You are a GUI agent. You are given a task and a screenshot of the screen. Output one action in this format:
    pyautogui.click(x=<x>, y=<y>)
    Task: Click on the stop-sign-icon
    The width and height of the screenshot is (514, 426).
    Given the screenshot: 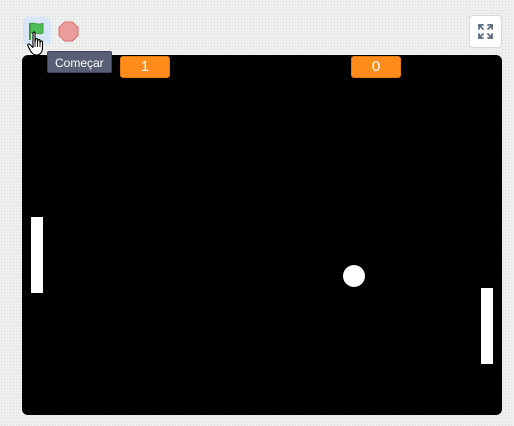 What is the action you would take?
    pyautogui.click(x=68, y=31)
    